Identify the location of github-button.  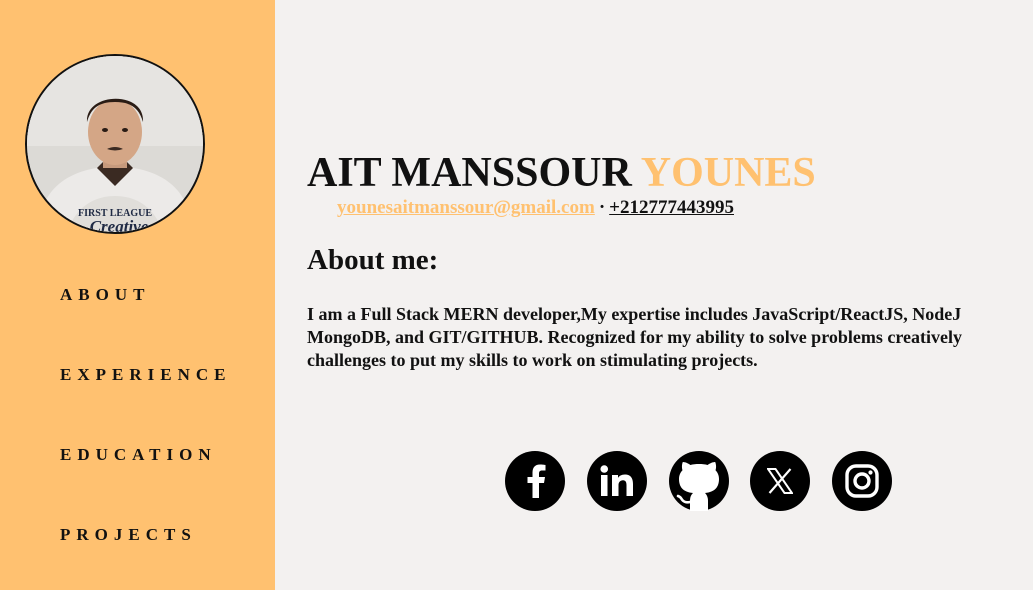
(699, 481).